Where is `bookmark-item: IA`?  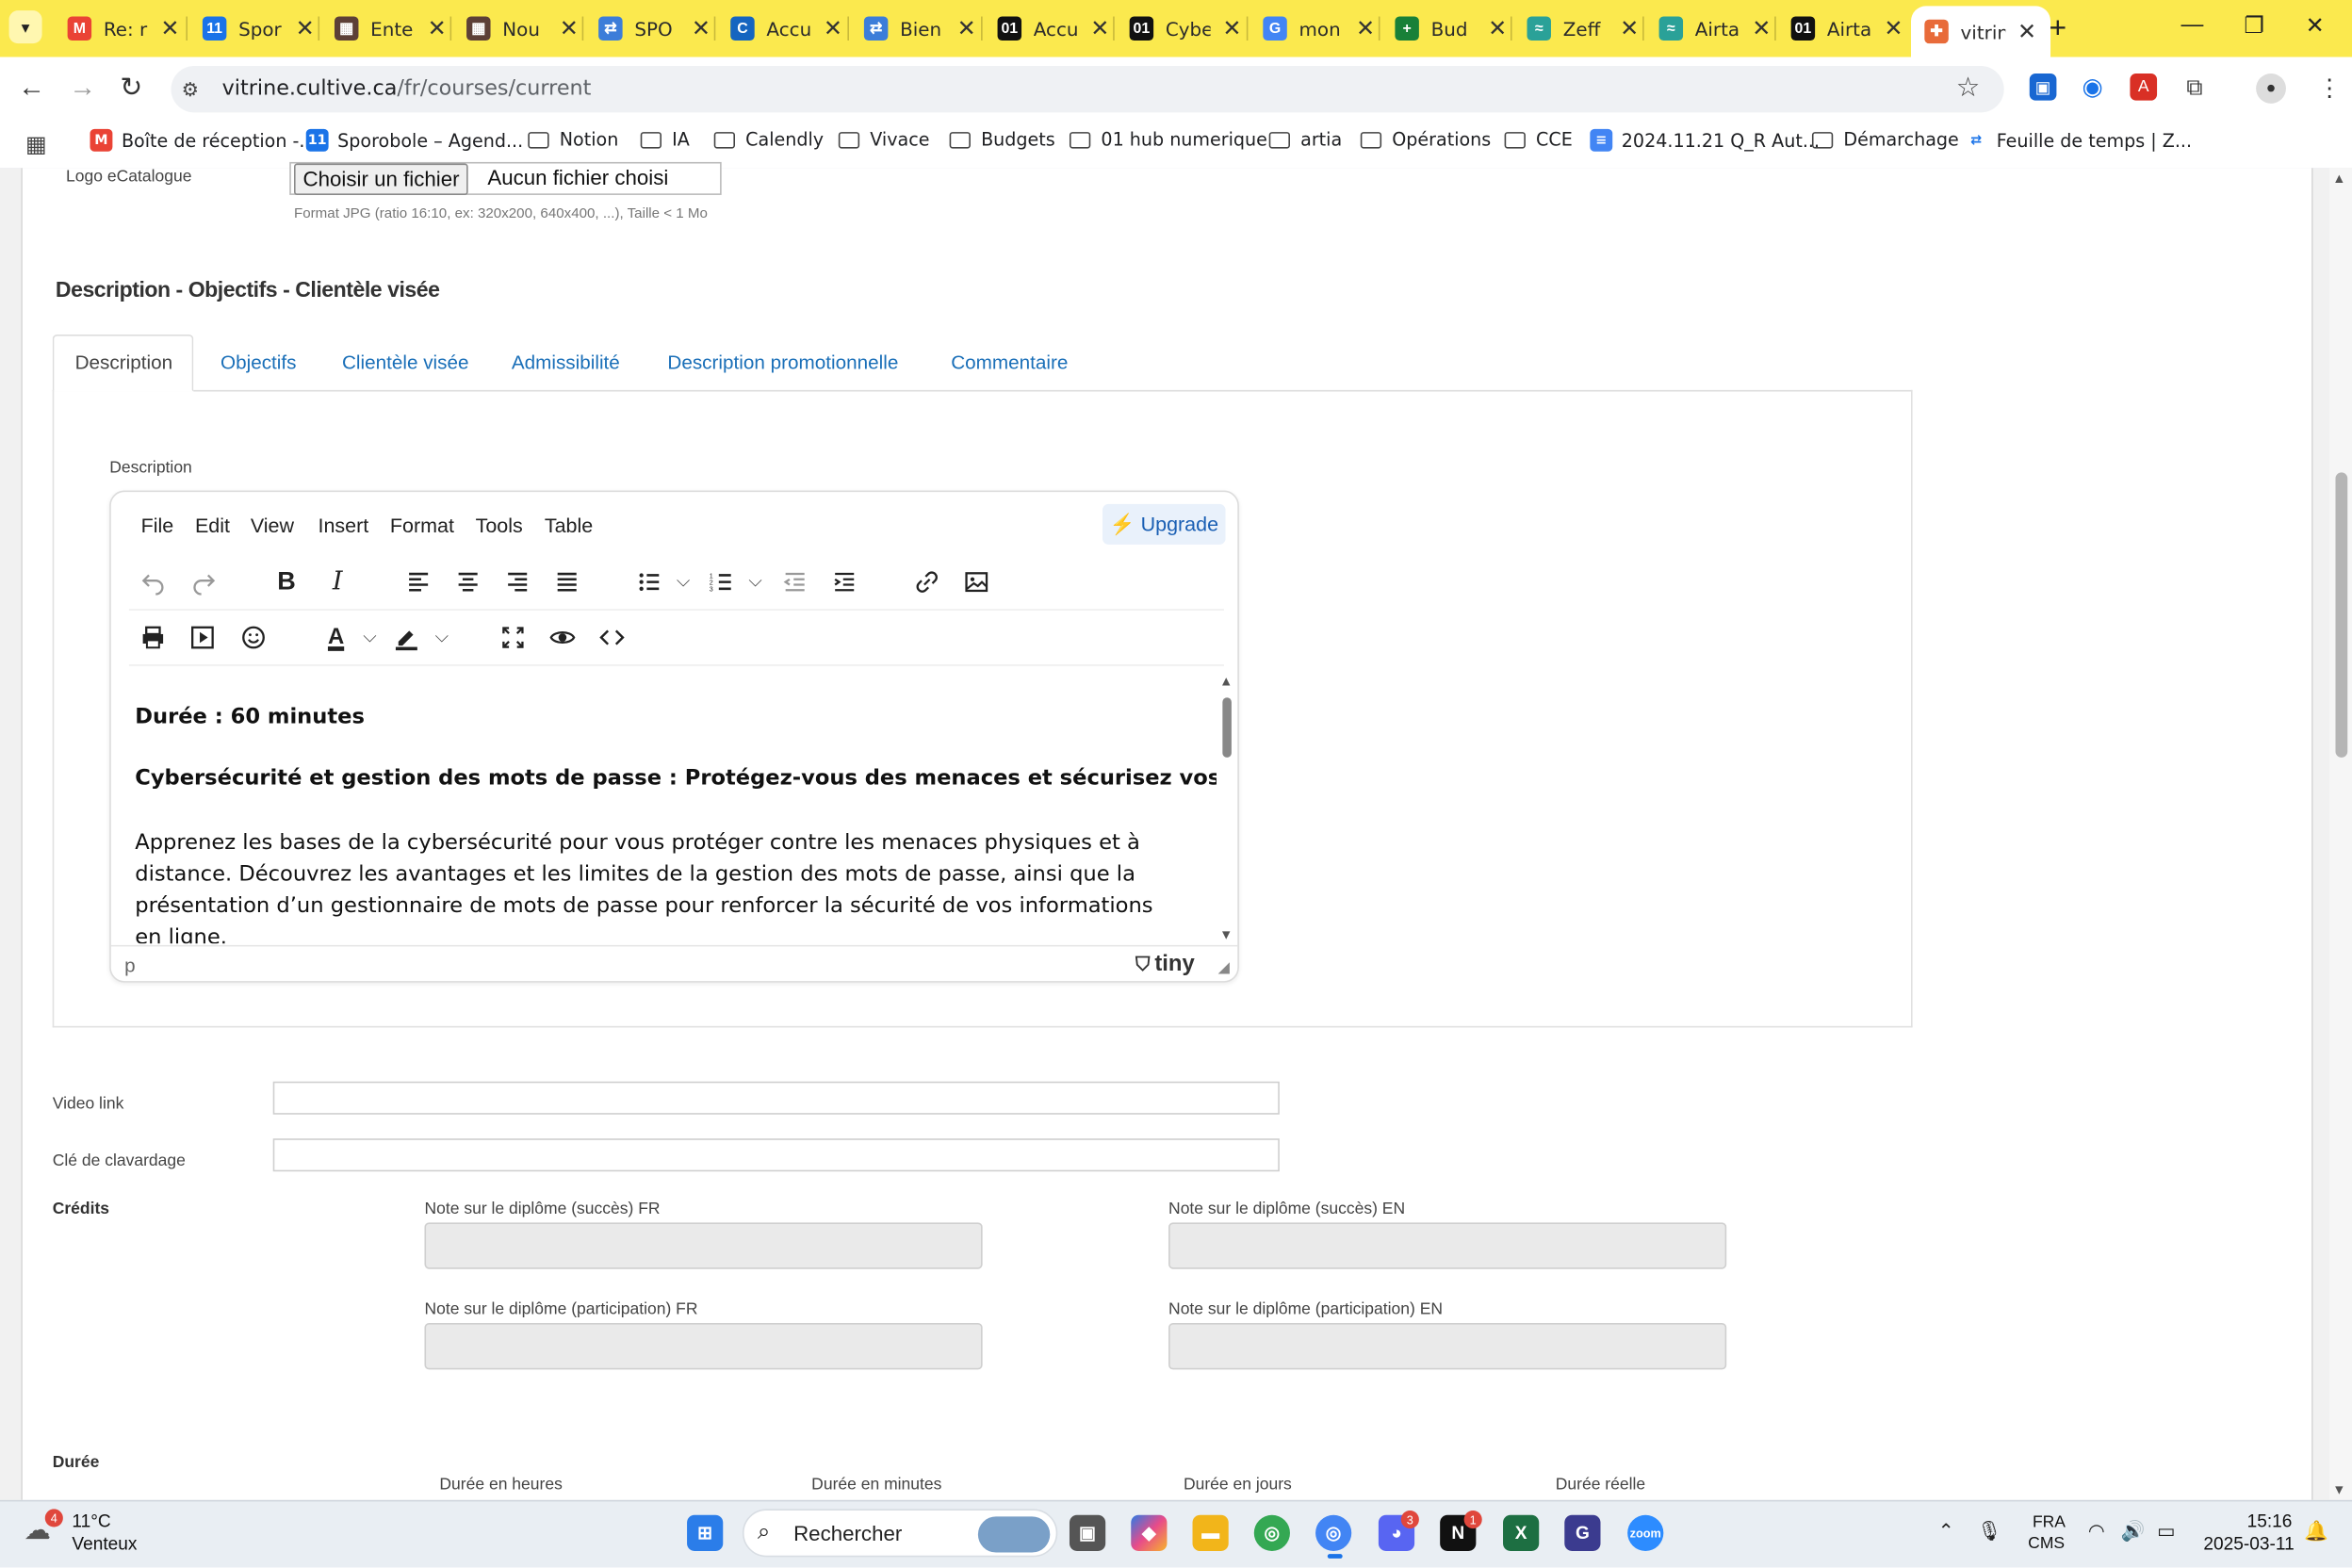
bookmark-item: IA is located at coordinates (665, 140).